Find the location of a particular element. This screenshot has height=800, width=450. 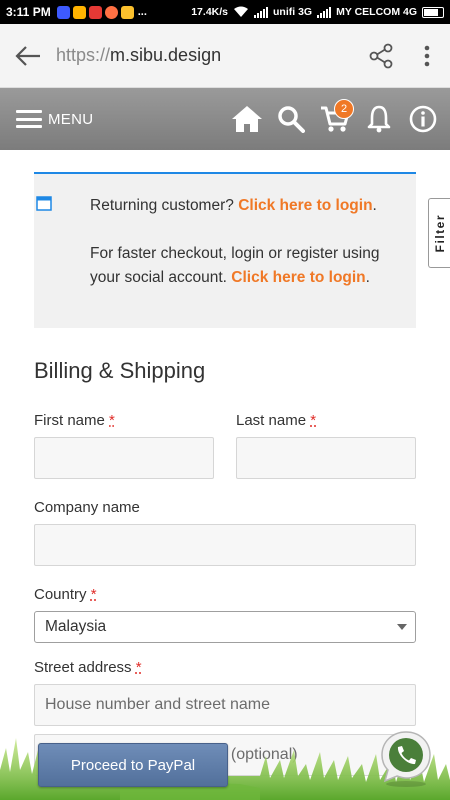

home-icon is located at coordinates (247, 119).